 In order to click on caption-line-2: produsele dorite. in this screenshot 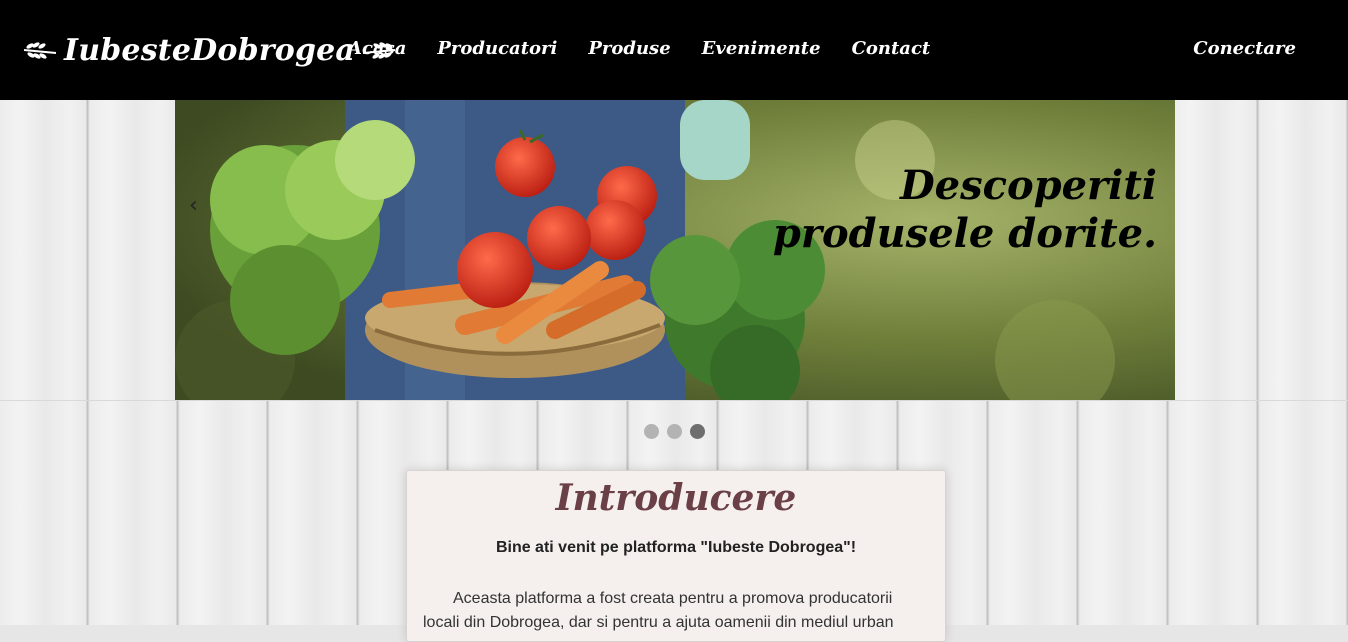, I will do `click(964, 233)`.